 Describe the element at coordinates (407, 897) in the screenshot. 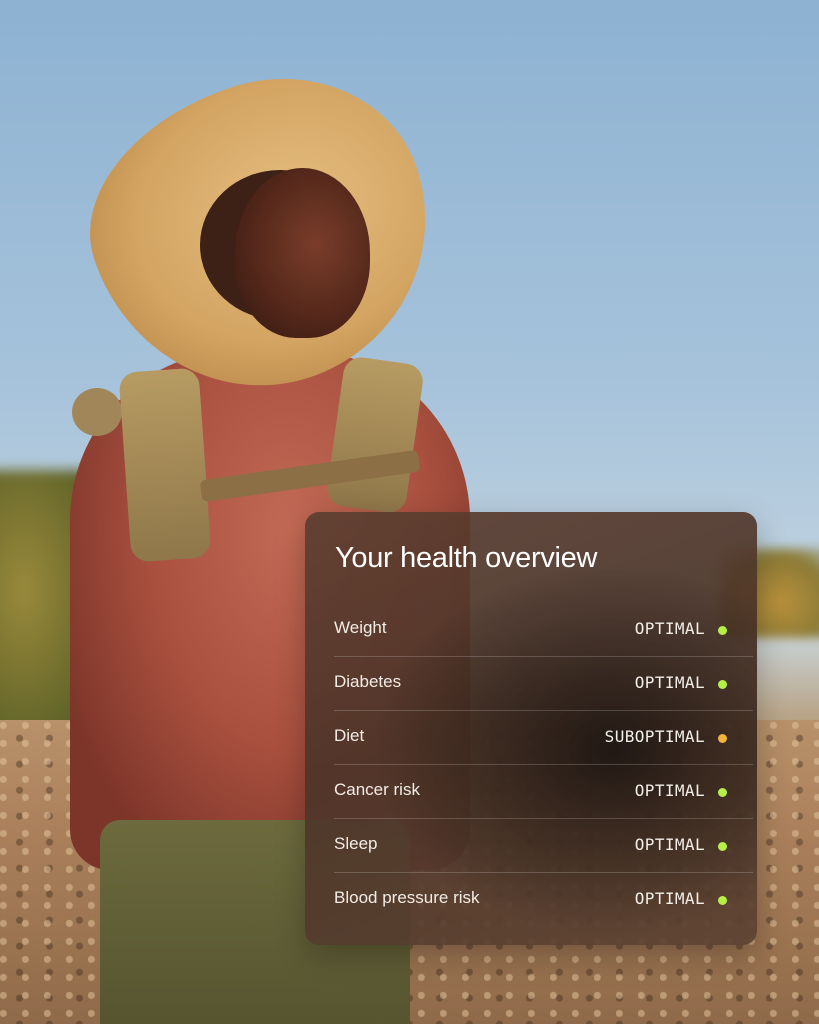

I see `metric-label: Blood pressure risk` at that location.